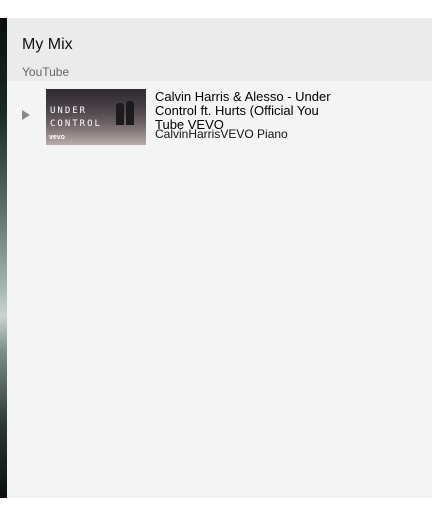  Describe the element at coordinates (57, 137) in the screenshot. I see `vevo-logo: vevo` at that location.